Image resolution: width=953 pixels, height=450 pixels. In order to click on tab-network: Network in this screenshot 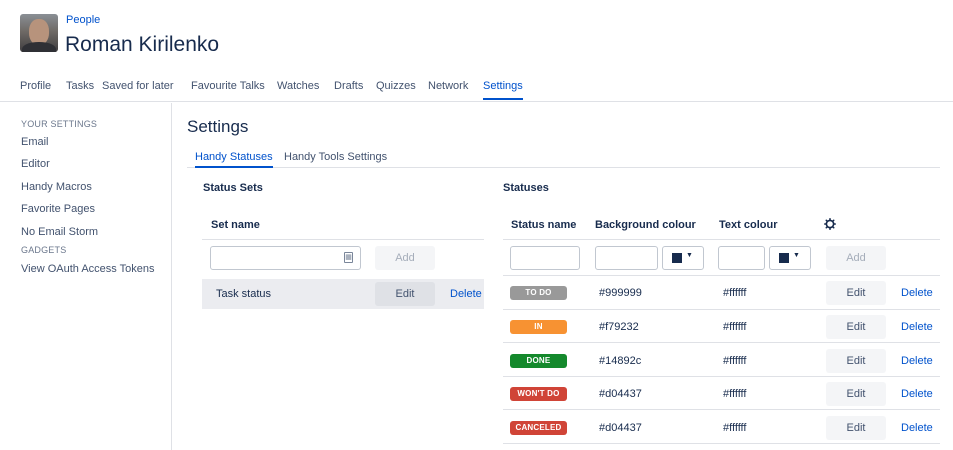, I will do `click(448, 90)`.